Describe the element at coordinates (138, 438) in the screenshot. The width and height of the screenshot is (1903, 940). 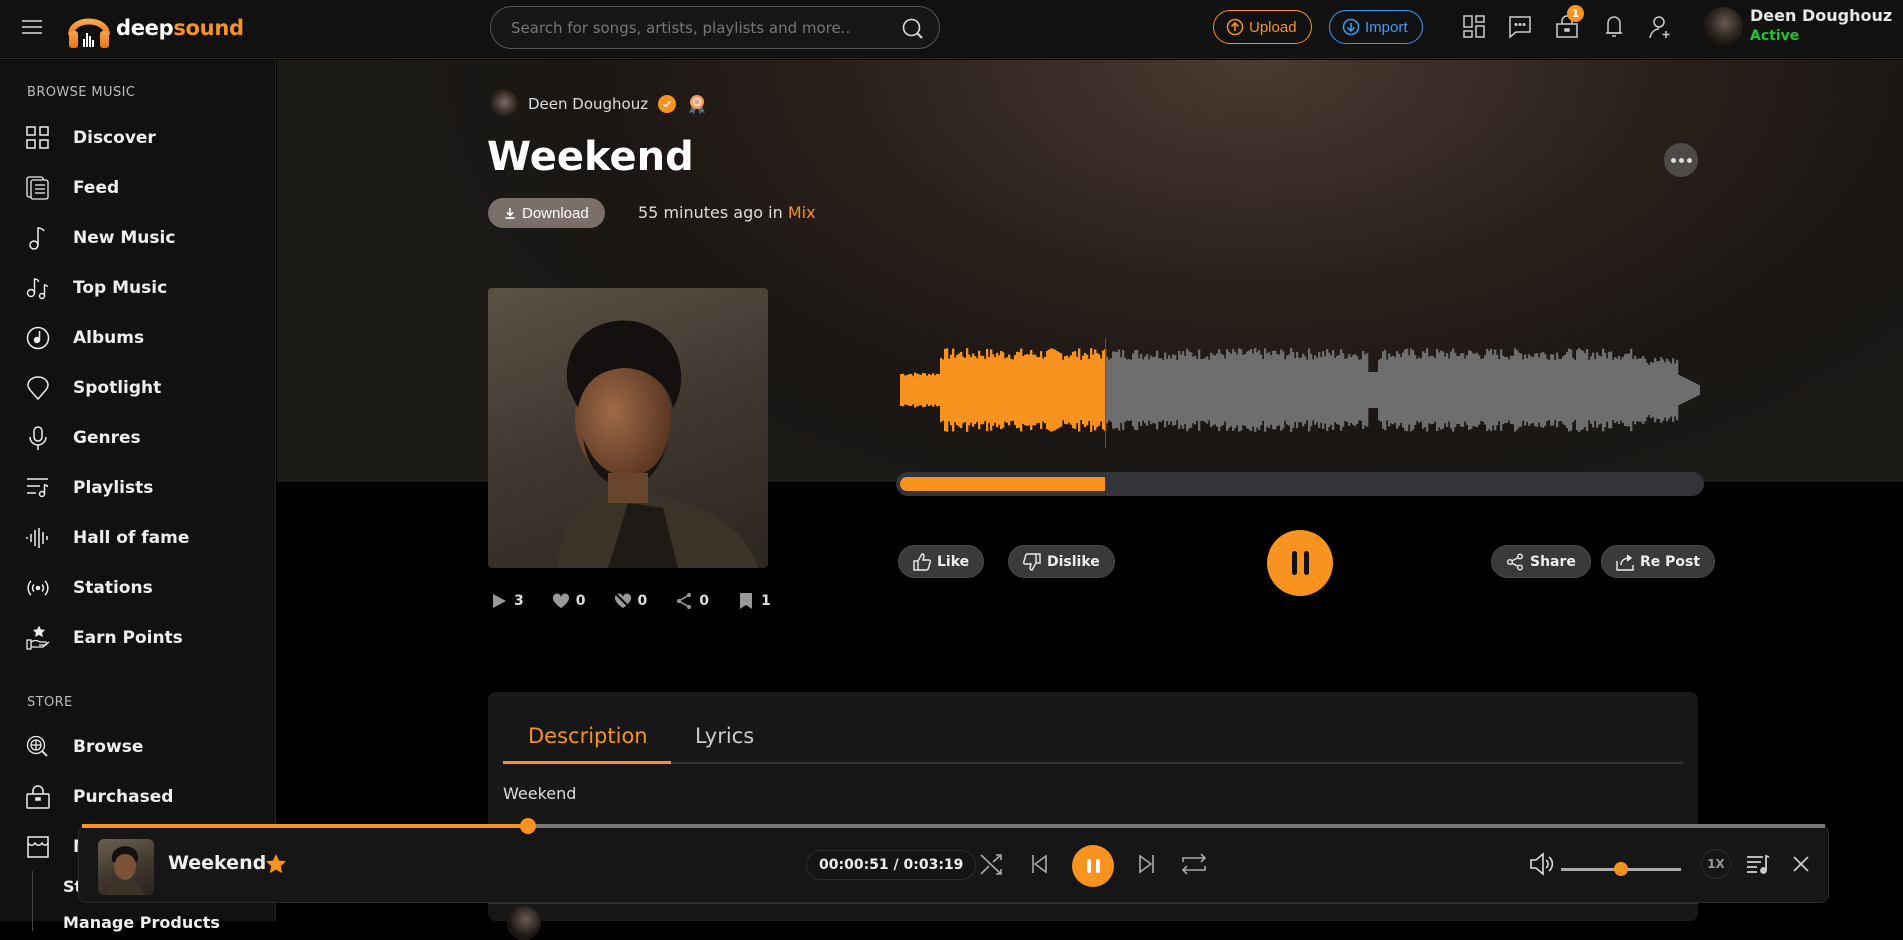
I see `sidebar-item-genres: Genres` at that location.